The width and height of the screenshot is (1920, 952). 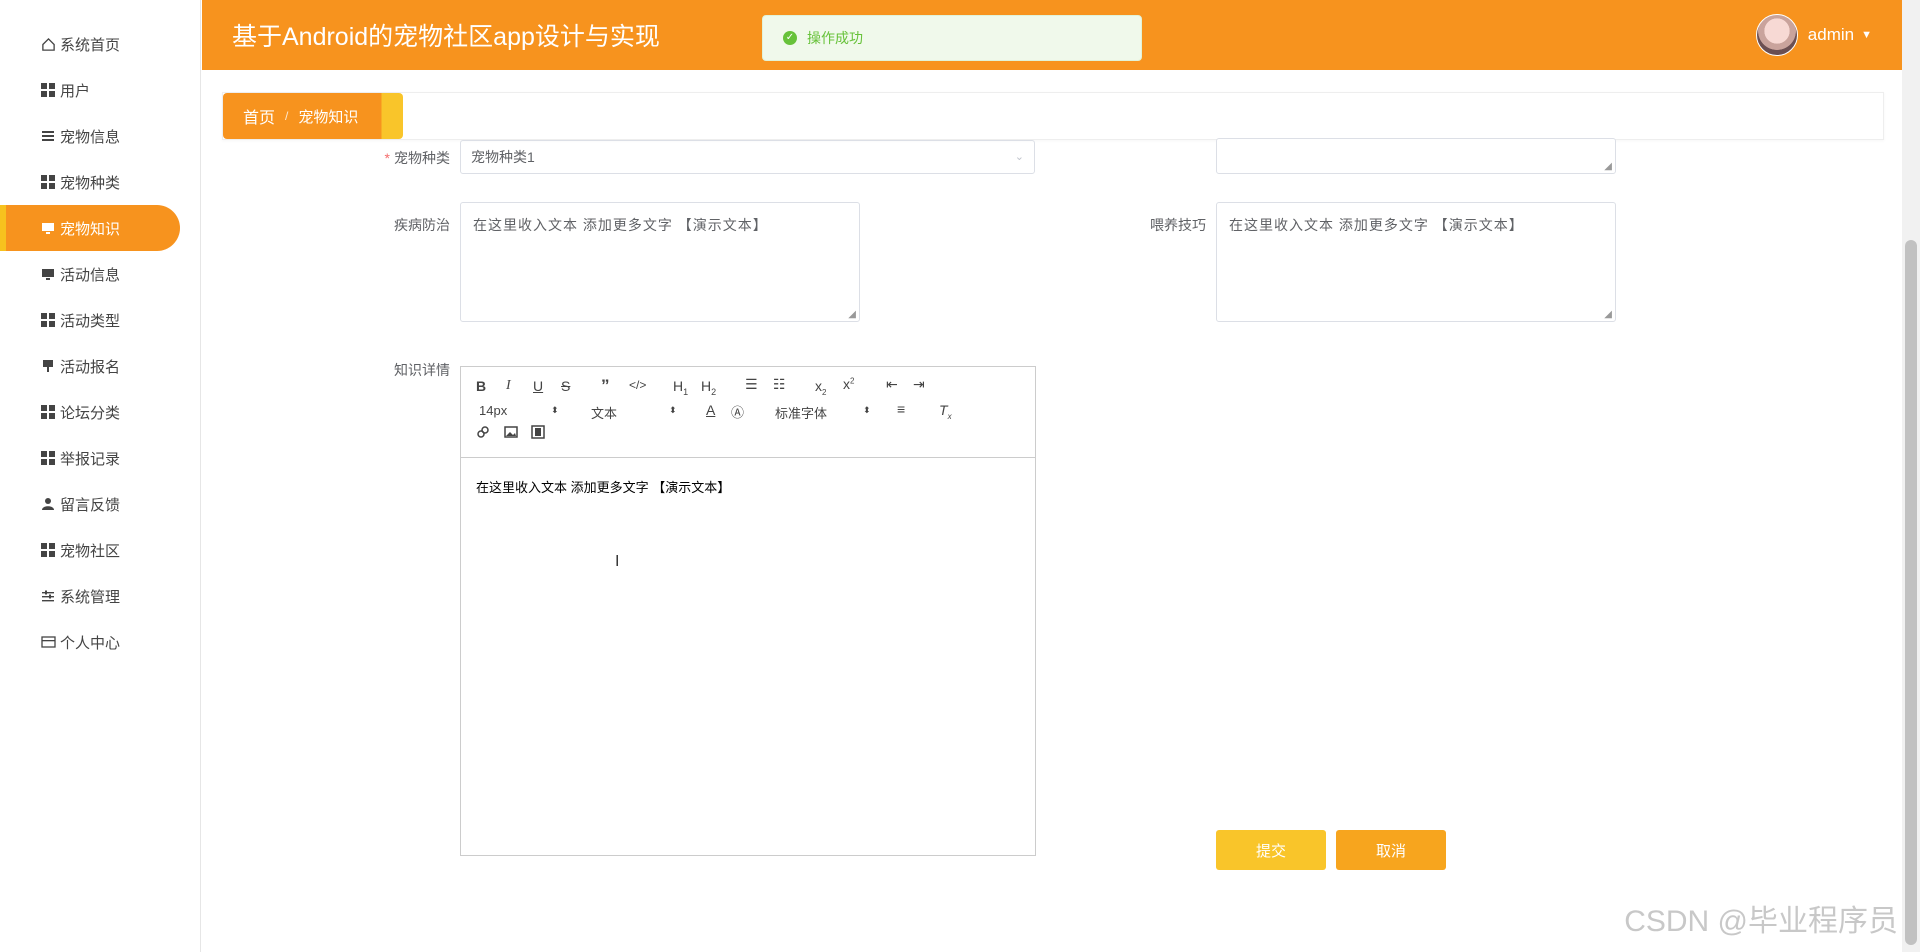 I want to click on link-icon, so click(x=483, y=433).